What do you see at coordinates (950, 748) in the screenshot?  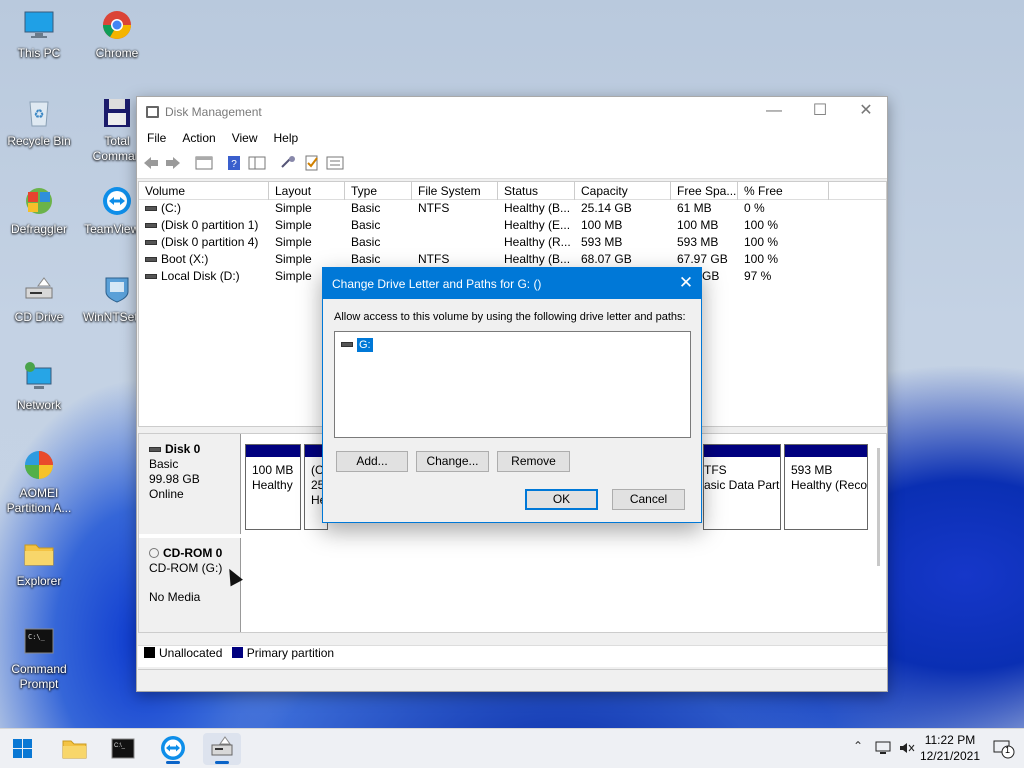 I see `system-clock: 11:22 PM 12/21/2021` at bounding box center [950, 748].